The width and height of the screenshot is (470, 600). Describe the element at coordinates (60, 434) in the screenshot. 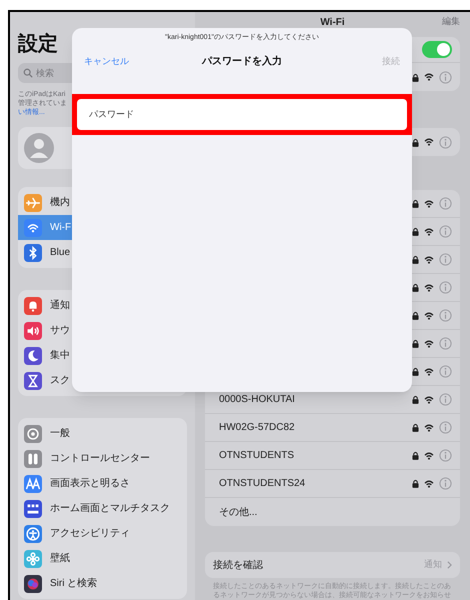

I see `item-label: 一般` at that location.